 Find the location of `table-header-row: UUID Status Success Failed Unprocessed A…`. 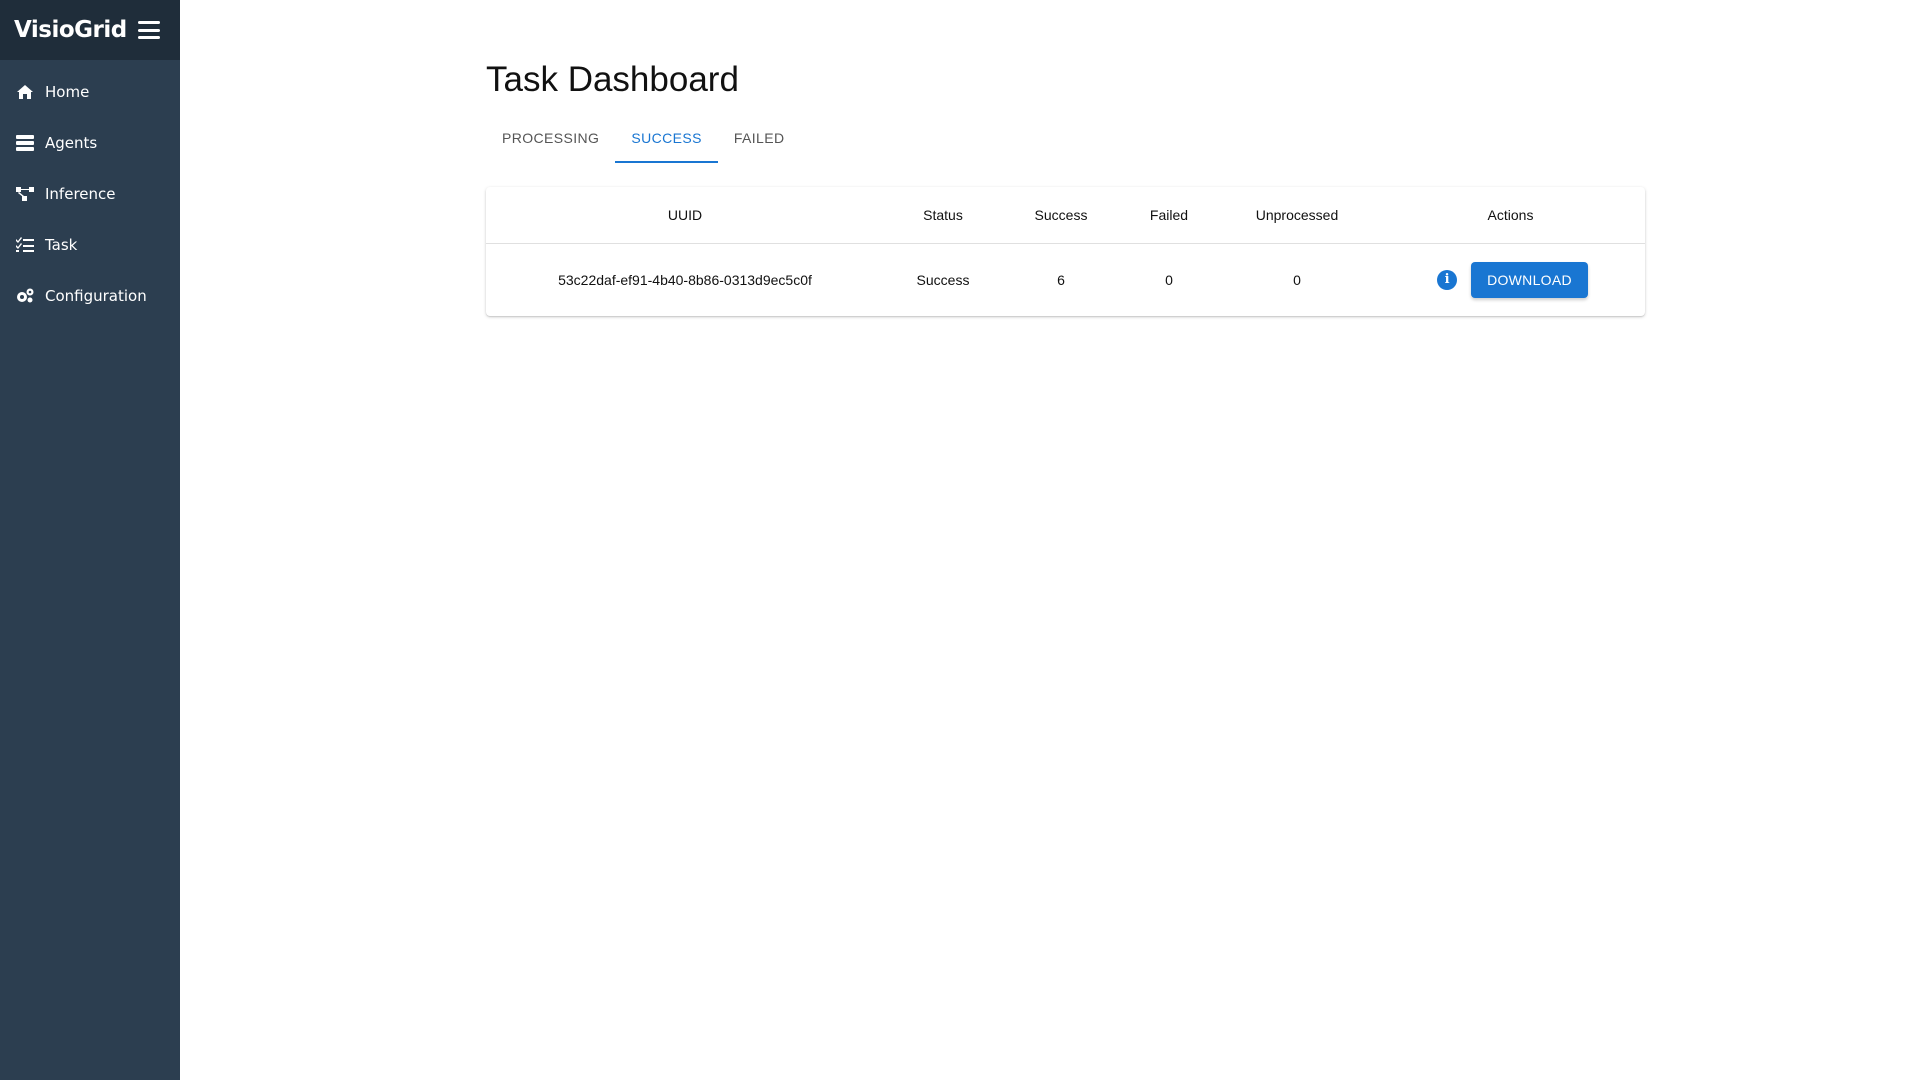

table-header-row: UUID Status Success Failed Unprocessed A… is located at coordinates (1065, 215).